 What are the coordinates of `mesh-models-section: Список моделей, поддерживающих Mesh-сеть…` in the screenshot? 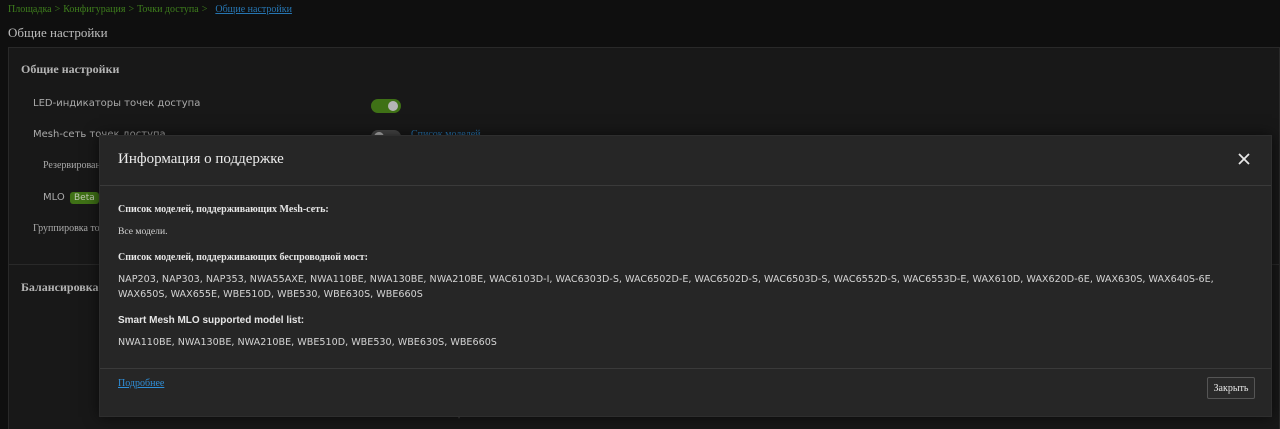 It's located at (223, 221).